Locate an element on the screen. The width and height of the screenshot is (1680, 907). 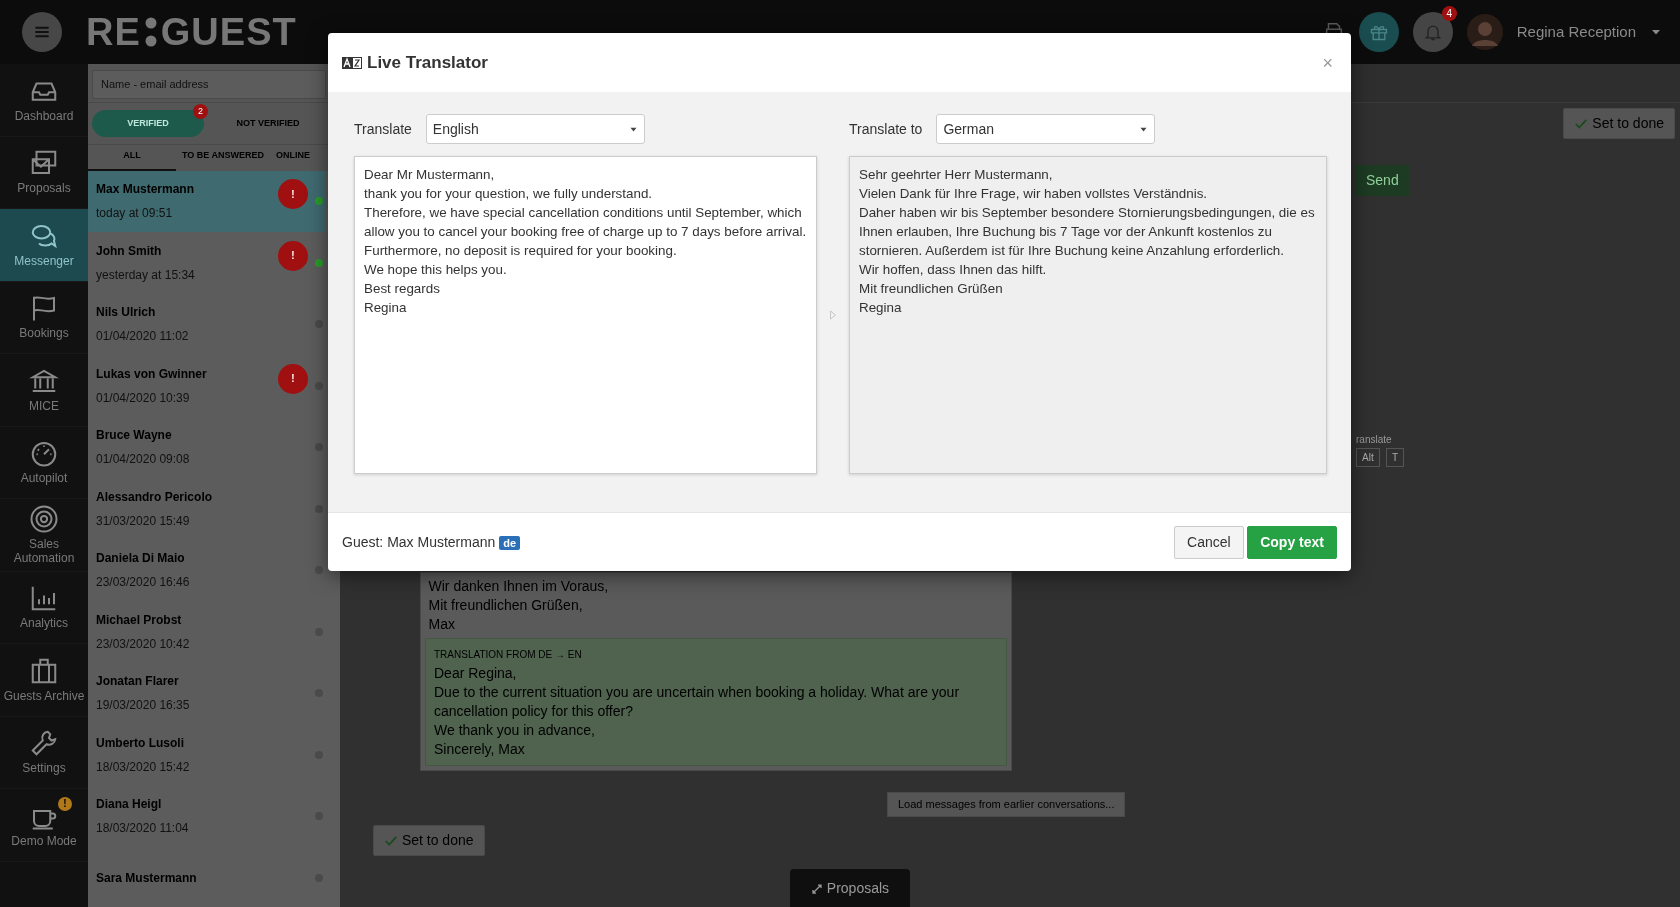
sidebar-label: Guests Archive is located at coordinates (44, 696).